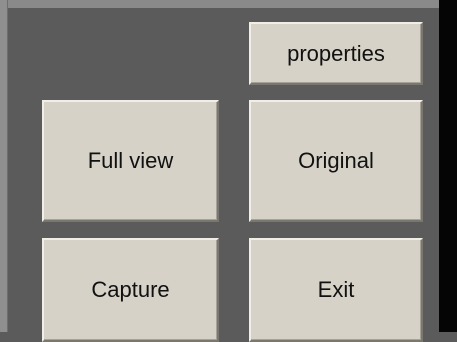 Image resolution: width=457 pixels, height=342 pixels. I want to click on exit-button: Exit, so click(336, 290).